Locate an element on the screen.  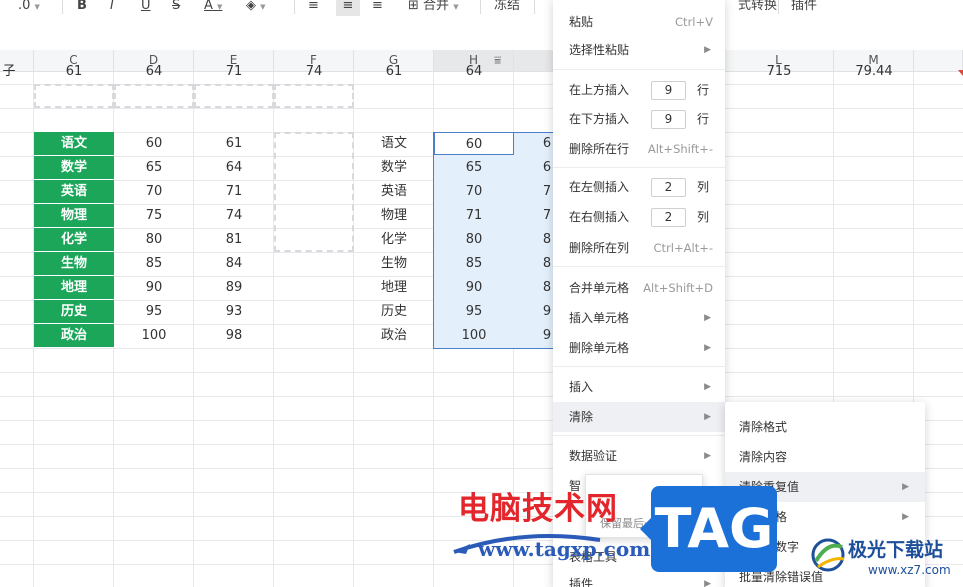
score-cell-e: 74 is located at coordinates (234, 215).